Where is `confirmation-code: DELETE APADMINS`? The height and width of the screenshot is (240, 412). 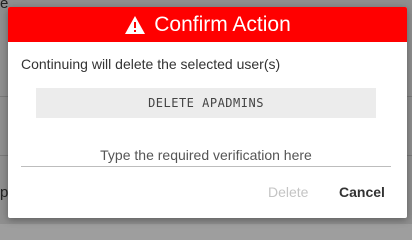 confirmation-code: DELETE APADMINS is located at coordinates (206, 103).